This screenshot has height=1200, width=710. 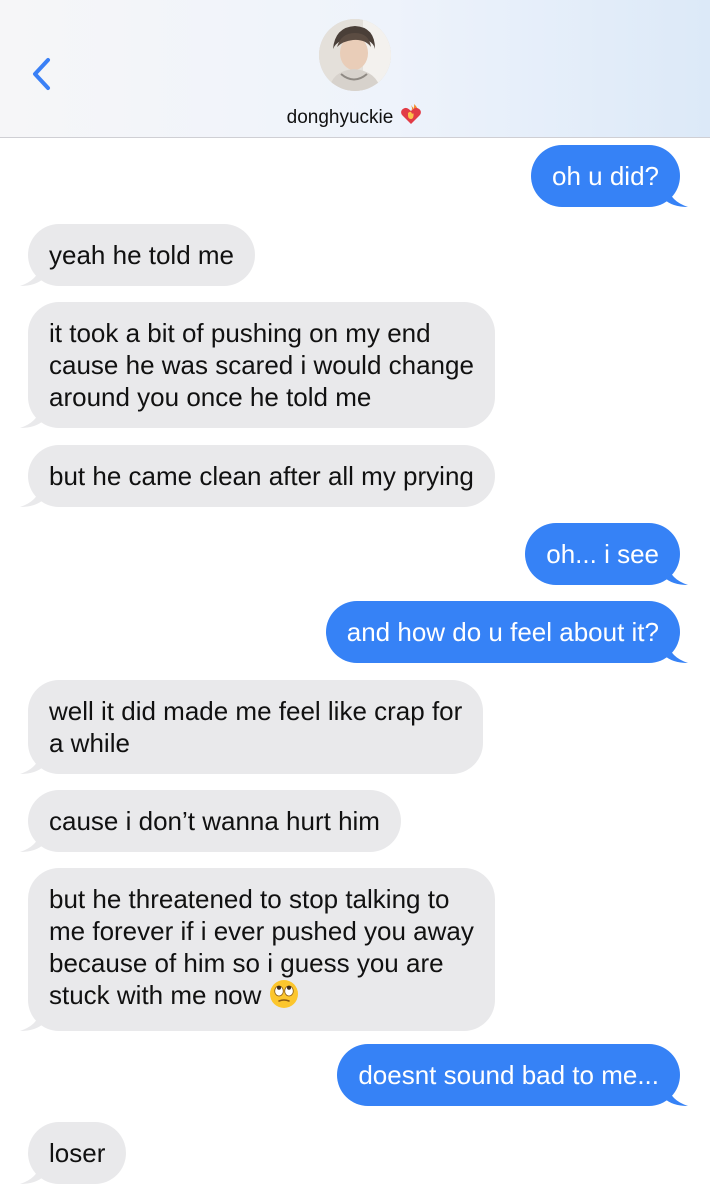 I want to click on message-text: me forever if i ever pushed you away, so click(x=261, y=931).